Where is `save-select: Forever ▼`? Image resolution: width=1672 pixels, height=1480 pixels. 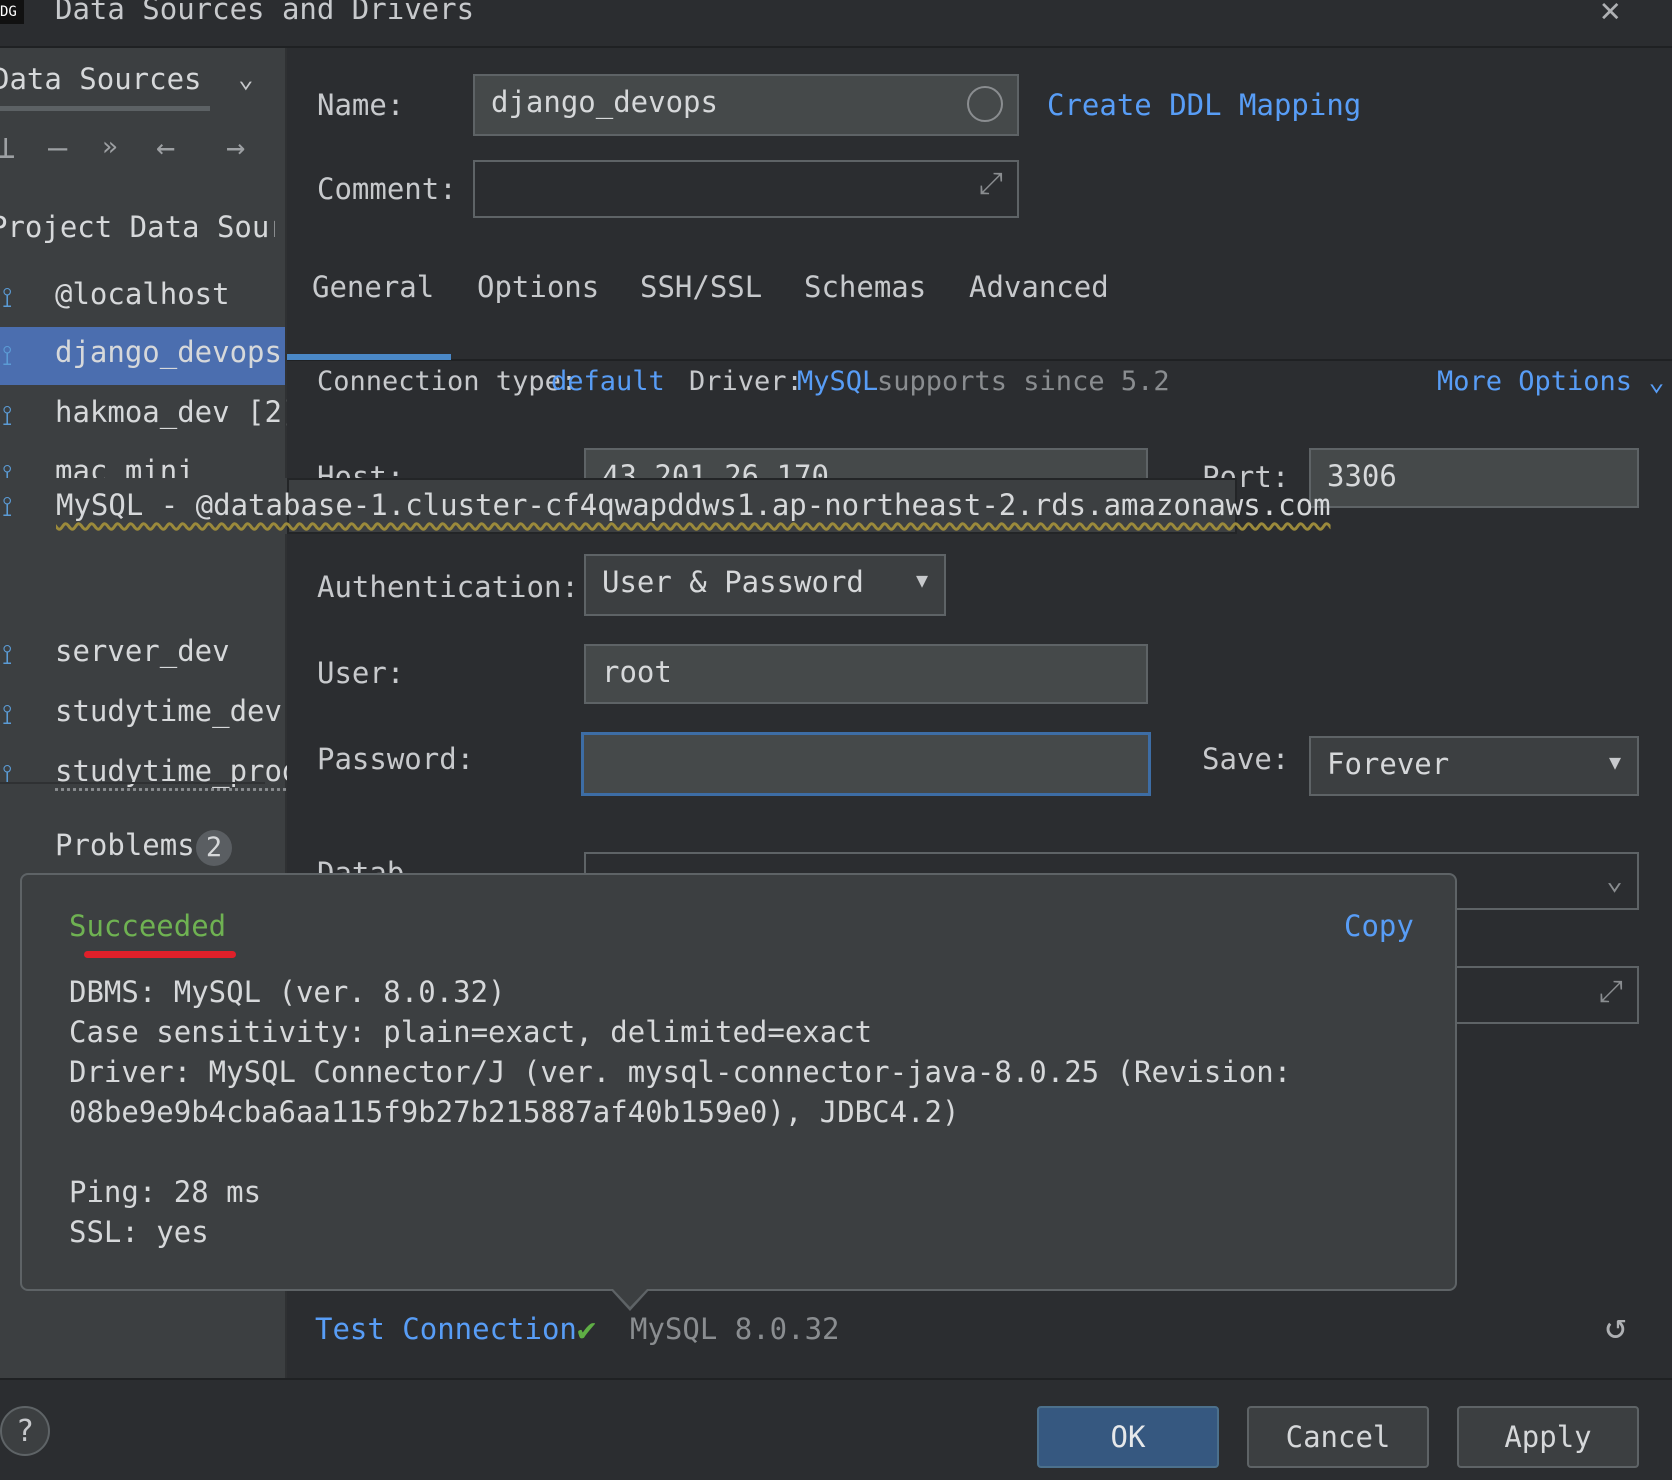
save-select: Forever ▼ is located at coordinates (1474, 766).